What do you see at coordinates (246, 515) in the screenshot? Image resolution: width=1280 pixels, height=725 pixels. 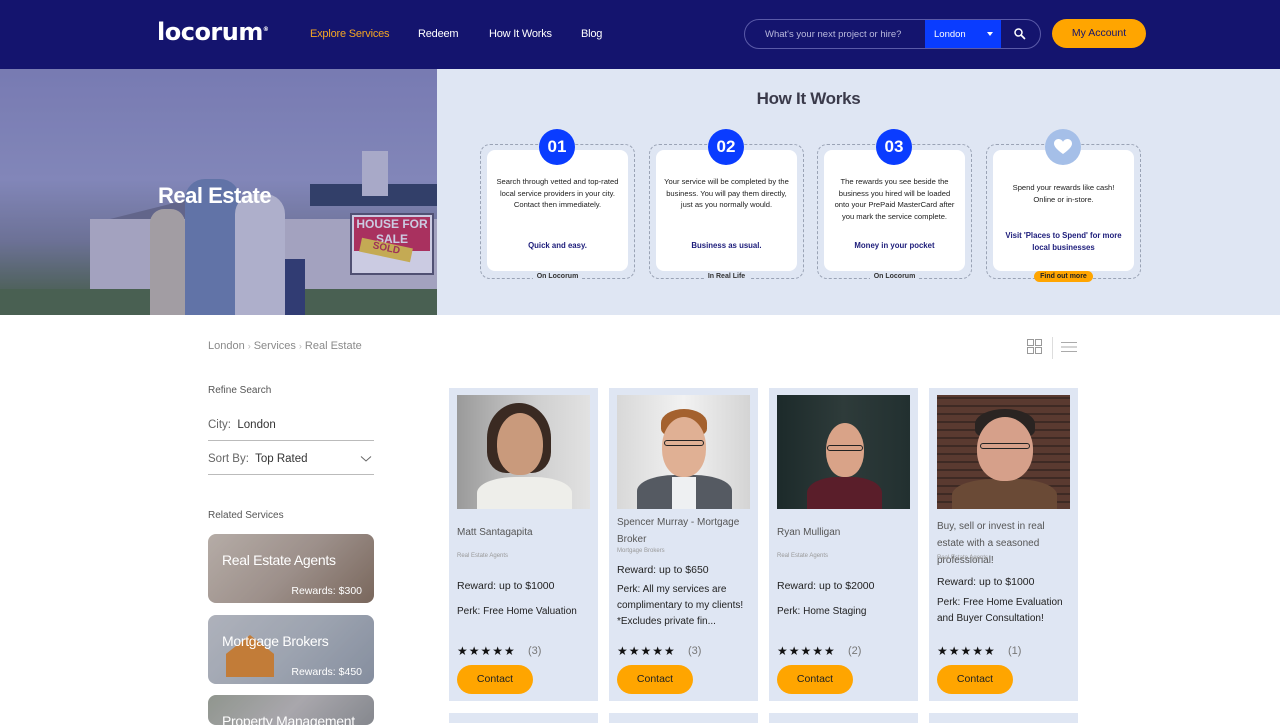 I see `related-services-title: Related Services` at bounding box center [246, 515].